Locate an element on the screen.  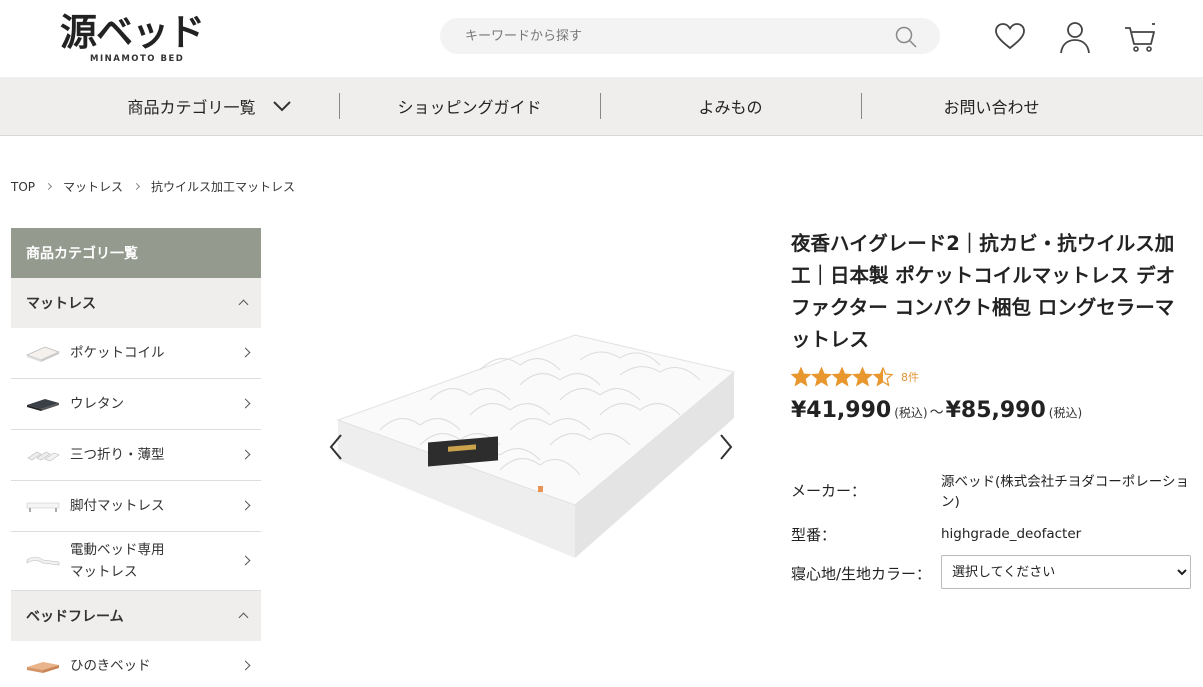
sidebar-item-electric-bed-mattress: 電動ベッド専用 マットレス is located at coordinates (136, 561).